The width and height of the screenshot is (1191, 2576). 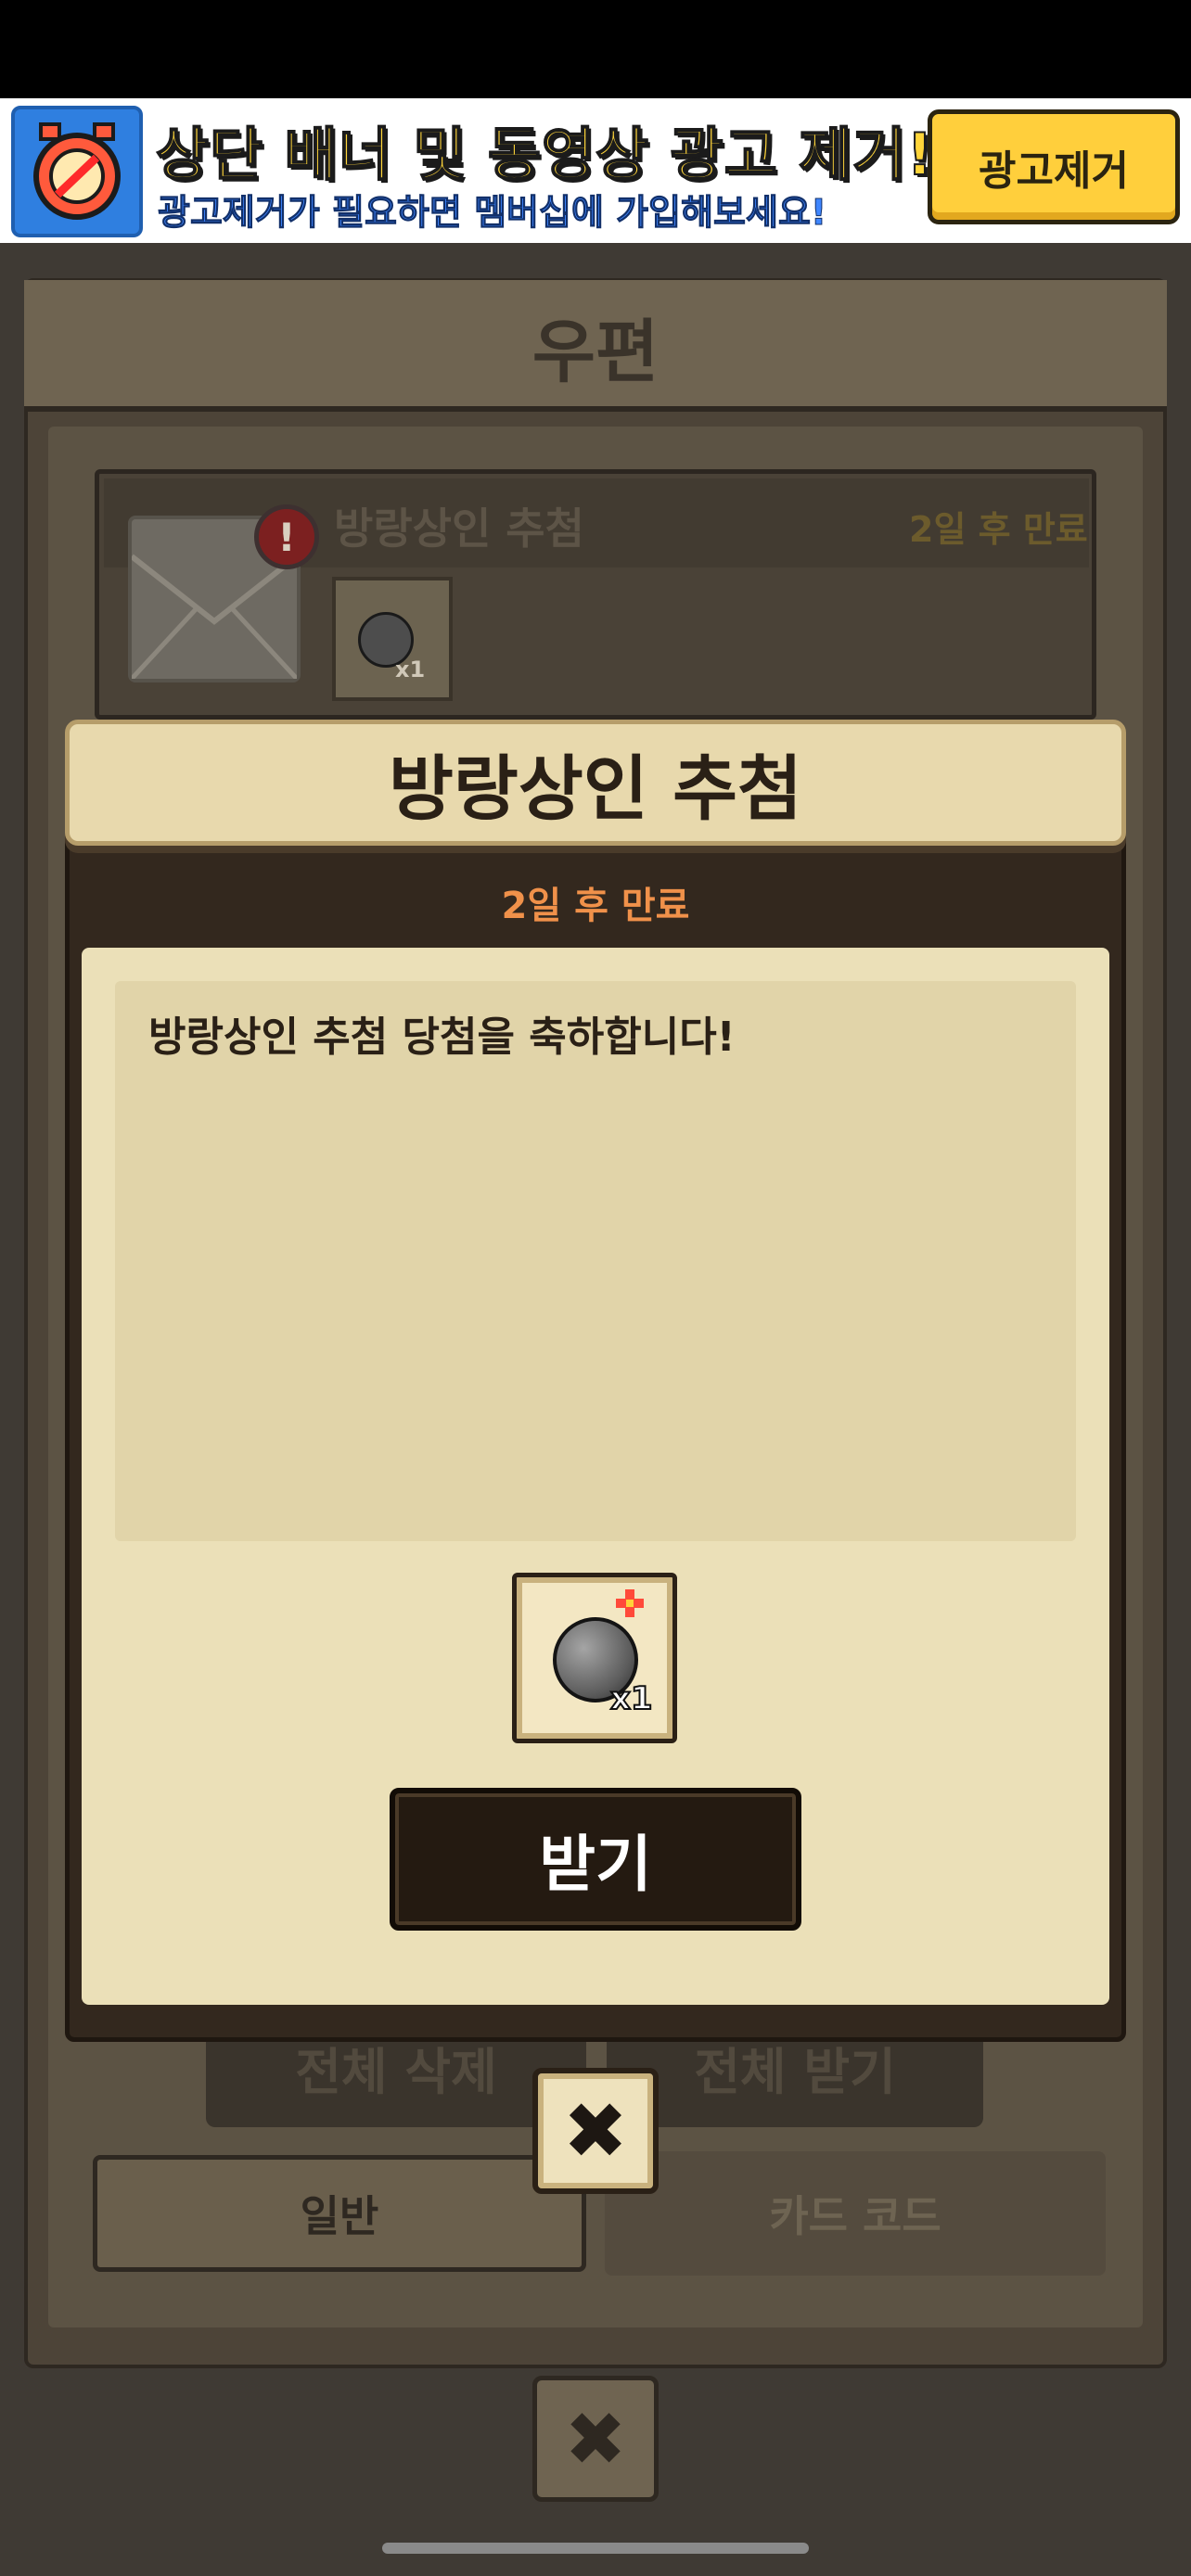 I want to click on ad-title: 상단 배너 및 동영상 광고 제거!, so click(x=545, y=155).